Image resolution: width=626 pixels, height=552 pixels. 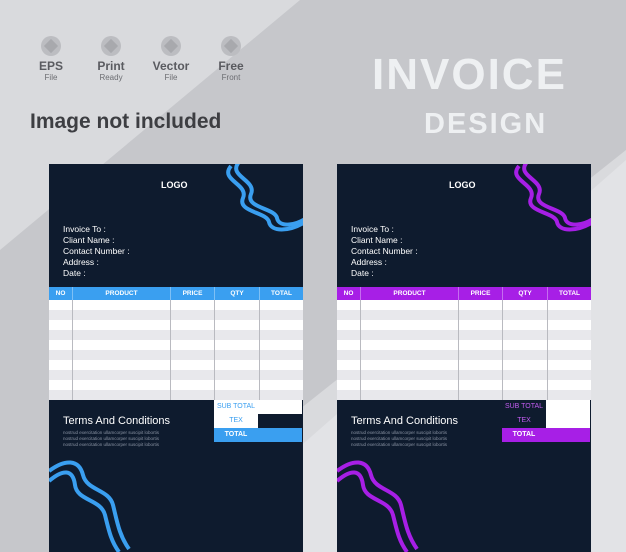 What do you see at coordinates (231, 46) in the screenshot?
I see `free-icon` at bounding box center [231, 46].